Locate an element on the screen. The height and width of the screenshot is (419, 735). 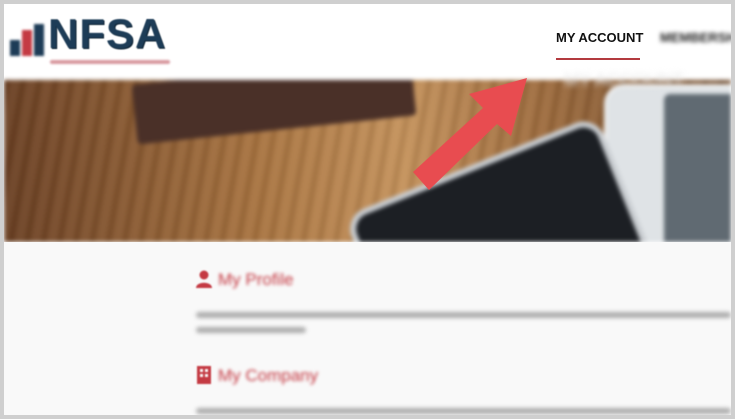
my-company-link: My Company is located at coordinates (257, 376).